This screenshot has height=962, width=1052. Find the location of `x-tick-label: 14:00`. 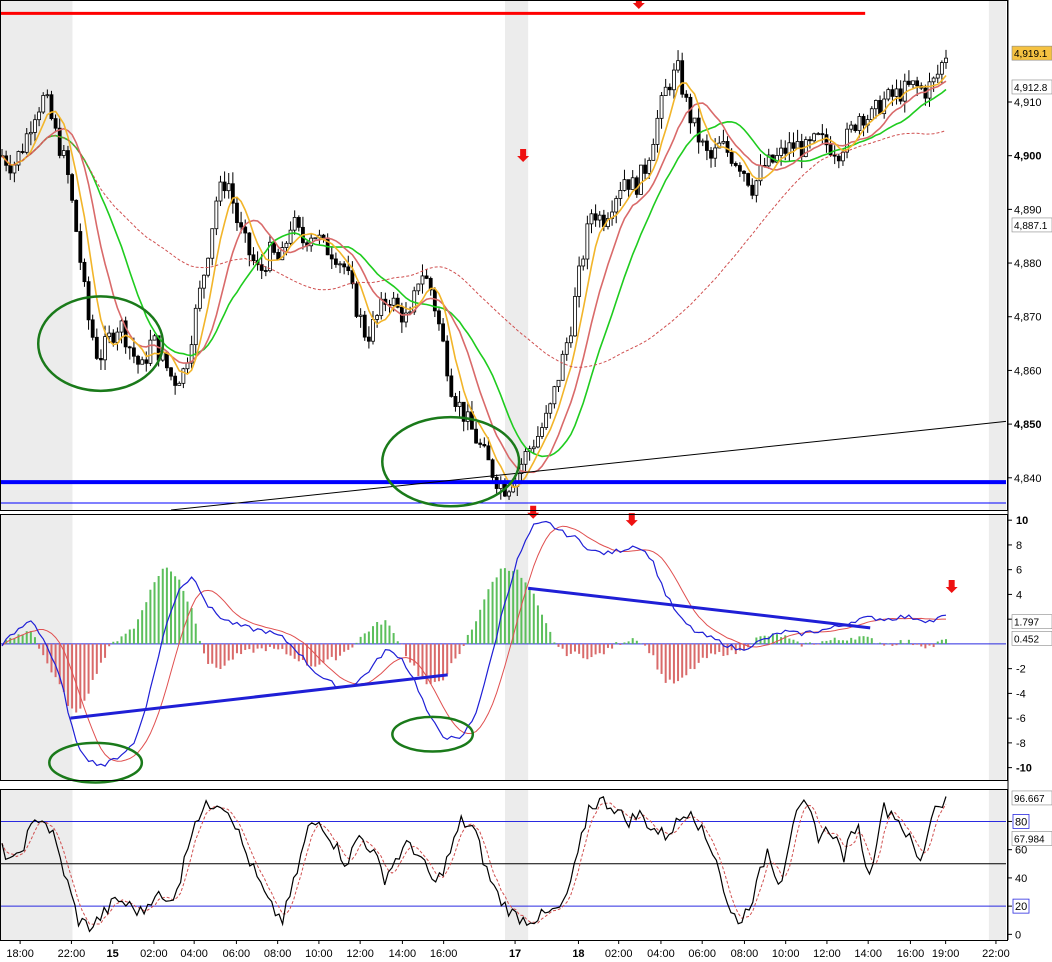

x-tick-label: 14:00 is located at coordinates (868, 954).